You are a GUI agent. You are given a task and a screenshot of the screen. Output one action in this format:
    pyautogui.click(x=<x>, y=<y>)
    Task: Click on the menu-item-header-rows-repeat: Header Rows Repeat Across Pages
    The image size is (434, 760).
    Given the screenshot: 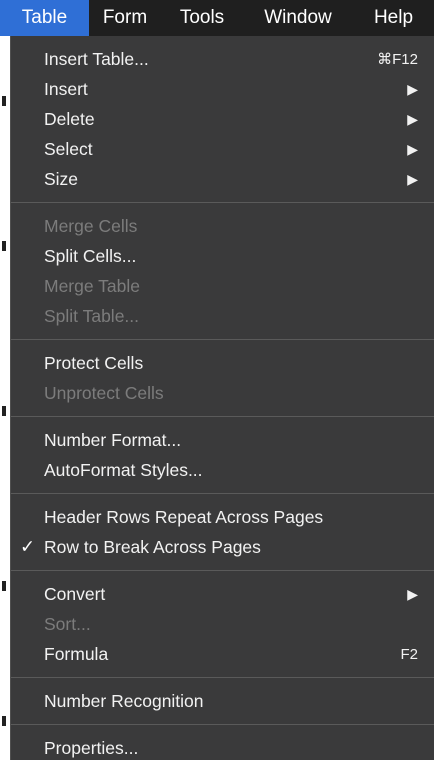 What is the action you would take?
    pyautogui.click(x=222, y=517)
    